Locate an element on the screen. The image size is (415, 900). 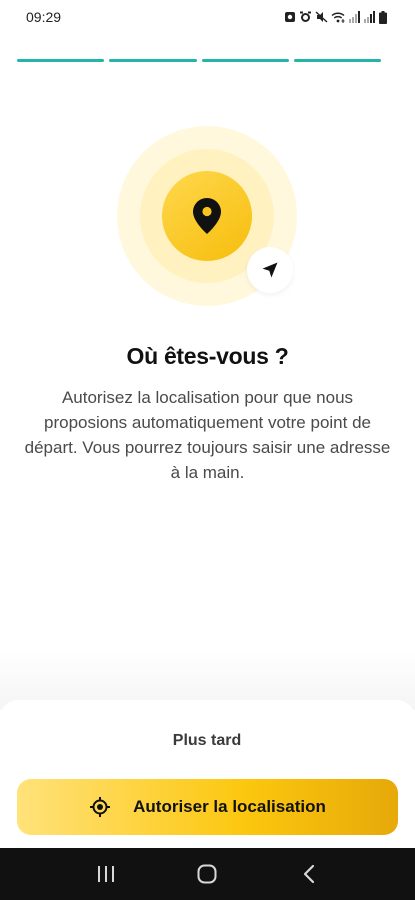
later-button: Plus tard is located at coordinates (207, 741).